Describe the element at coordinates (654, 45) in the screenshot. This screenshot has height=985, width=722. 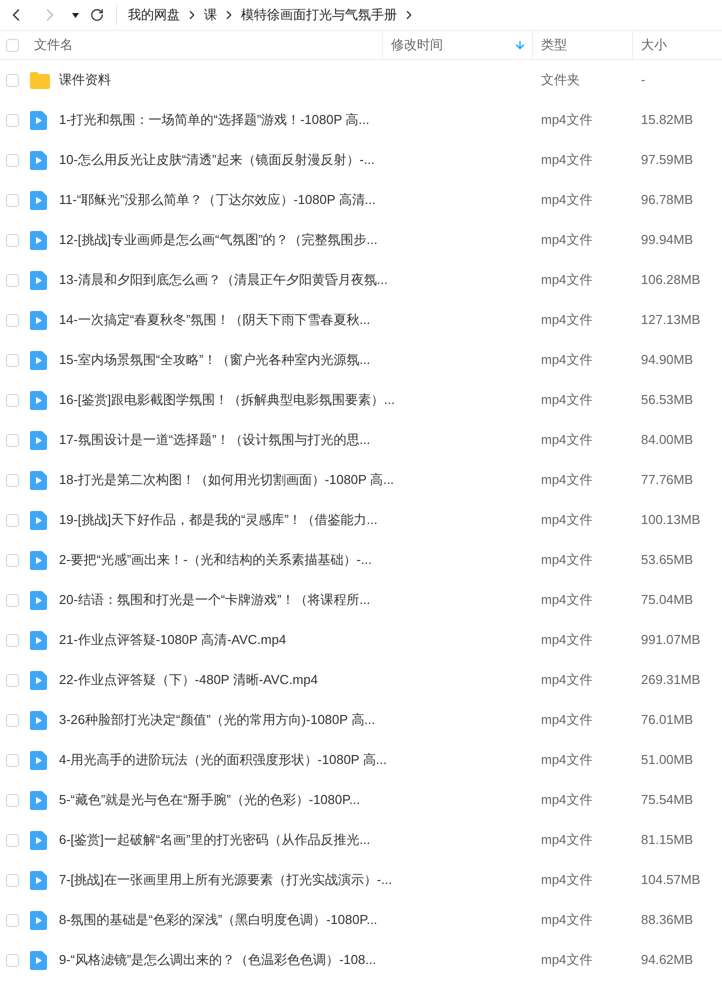
I see `column-header: 大小` at that location.